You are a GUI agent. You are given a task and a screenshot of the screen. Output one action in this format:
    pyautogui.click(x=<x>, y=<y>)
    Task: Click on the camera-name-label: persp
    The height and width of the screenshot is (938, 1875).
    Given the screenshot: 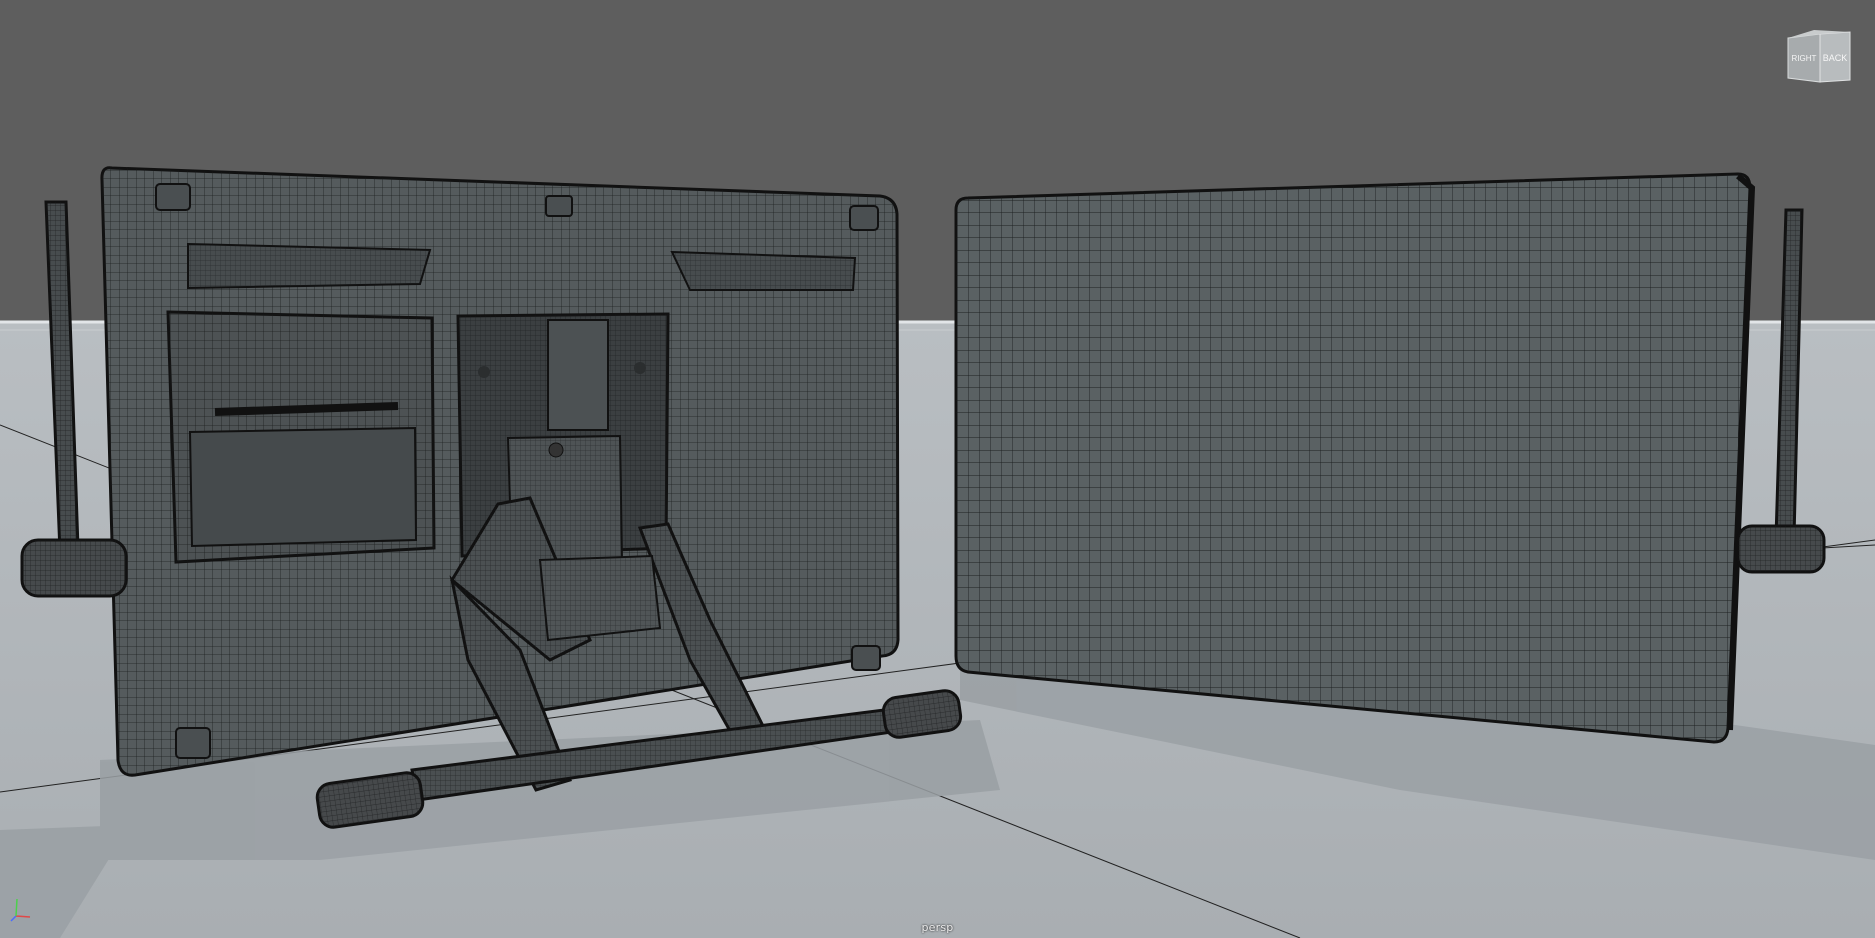 What is the action you would take?
    pyautogui.click(x=937, y=927)
    